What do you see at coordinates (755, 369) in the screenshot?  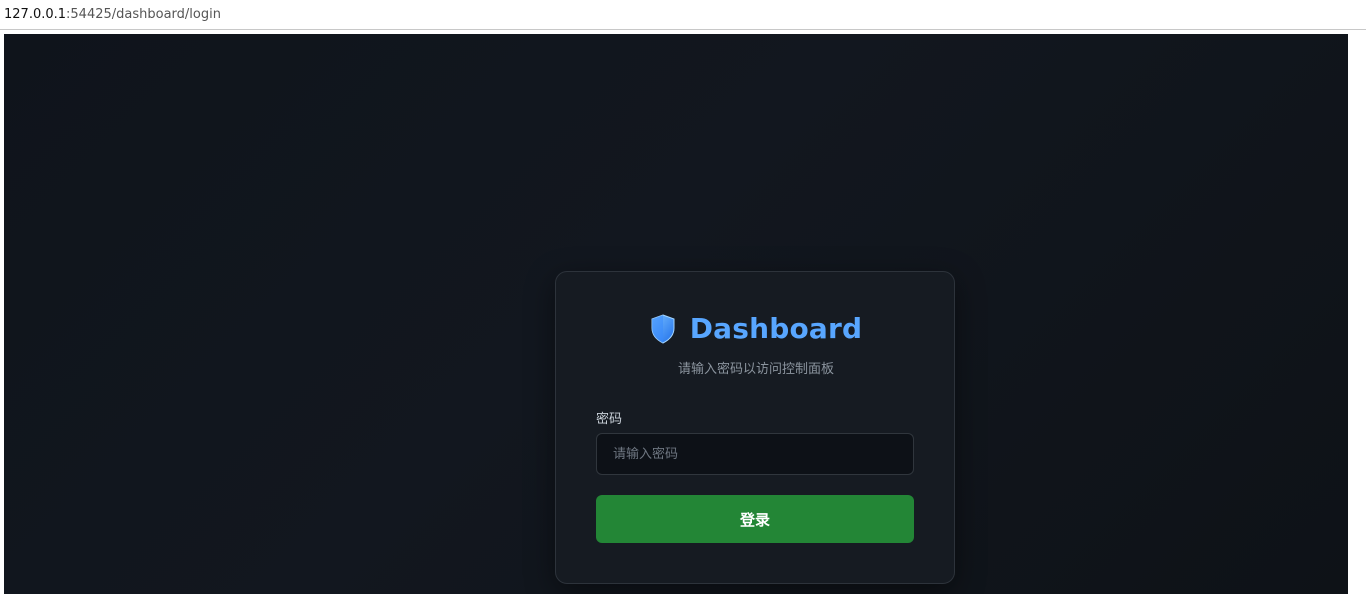 I see `login-subtitle: 请输入密码以访问控制面板` at bounding box center [755, 369].